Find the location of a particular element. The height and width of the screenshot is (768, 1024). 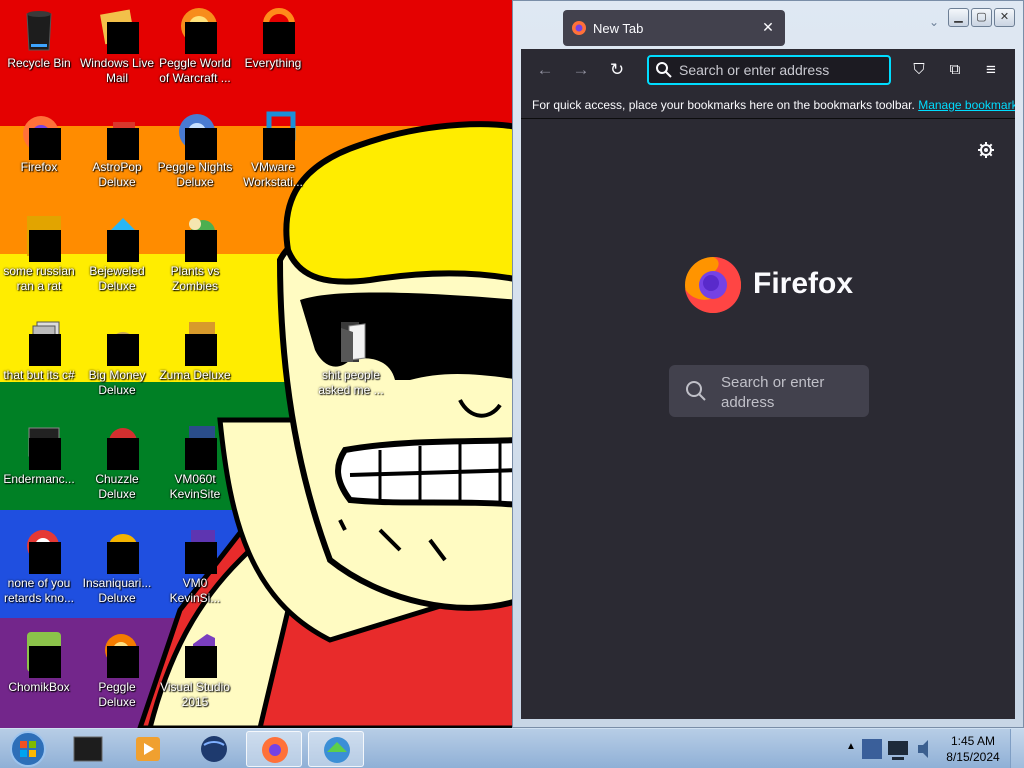

vm-icon is located at coordinates (195, 550).